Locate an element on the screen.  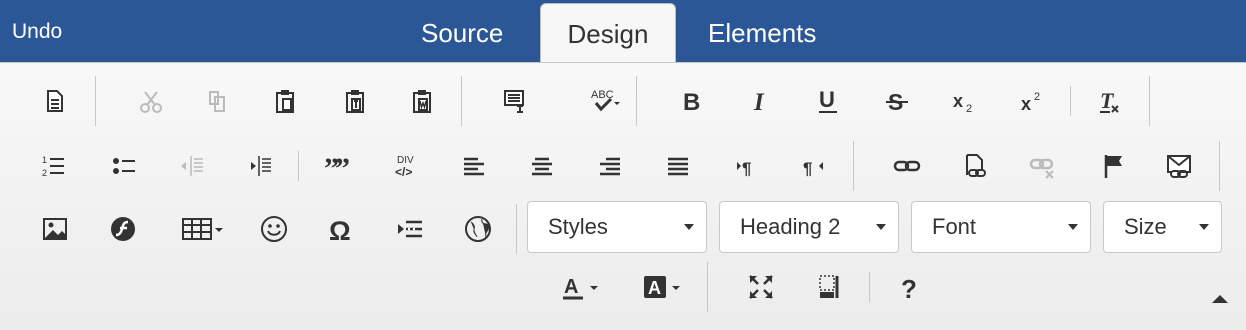
blockquote-icon: ”” is located at coordinates (337, 166).